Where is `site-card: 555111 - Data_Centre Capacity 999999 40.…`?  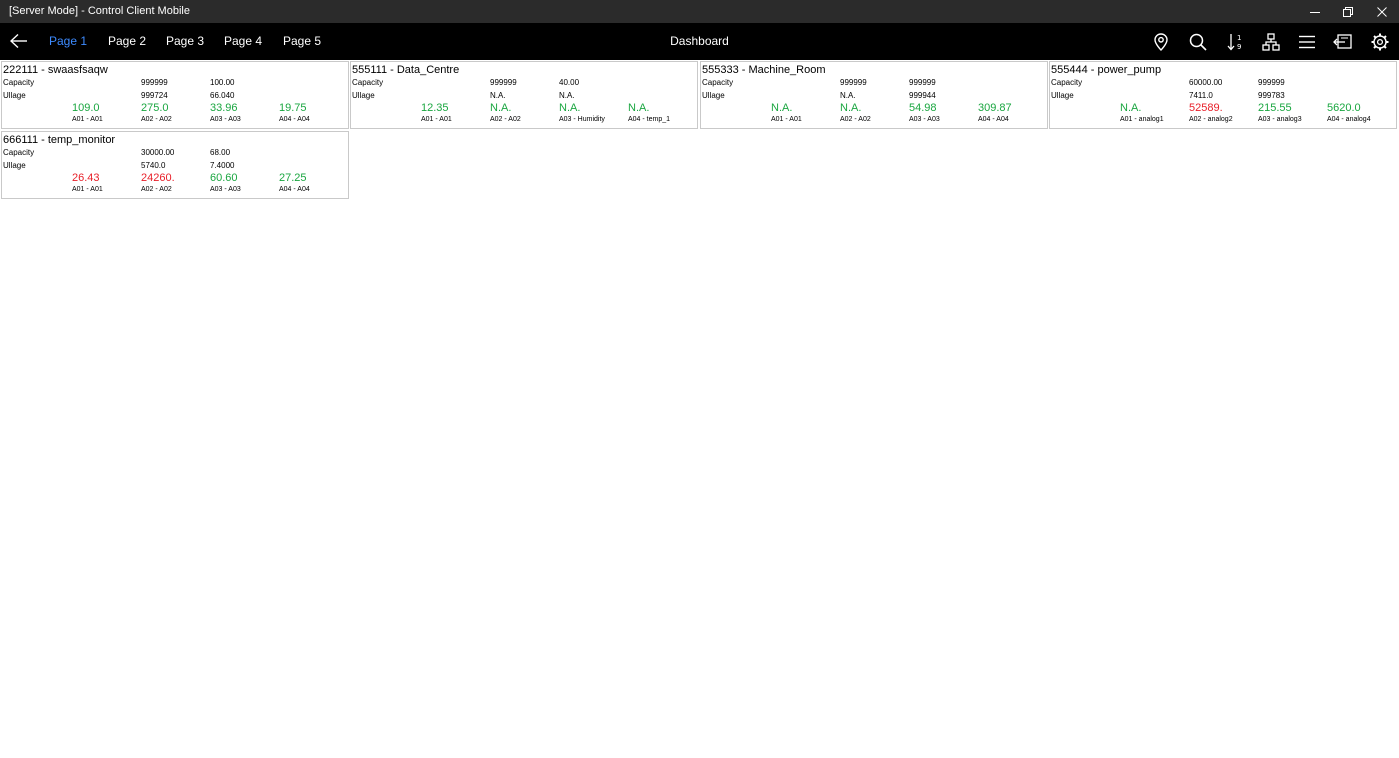 site-card: 555111 - Data_Centre Capacity 999999 40.… is located at coordinates (524, 95).